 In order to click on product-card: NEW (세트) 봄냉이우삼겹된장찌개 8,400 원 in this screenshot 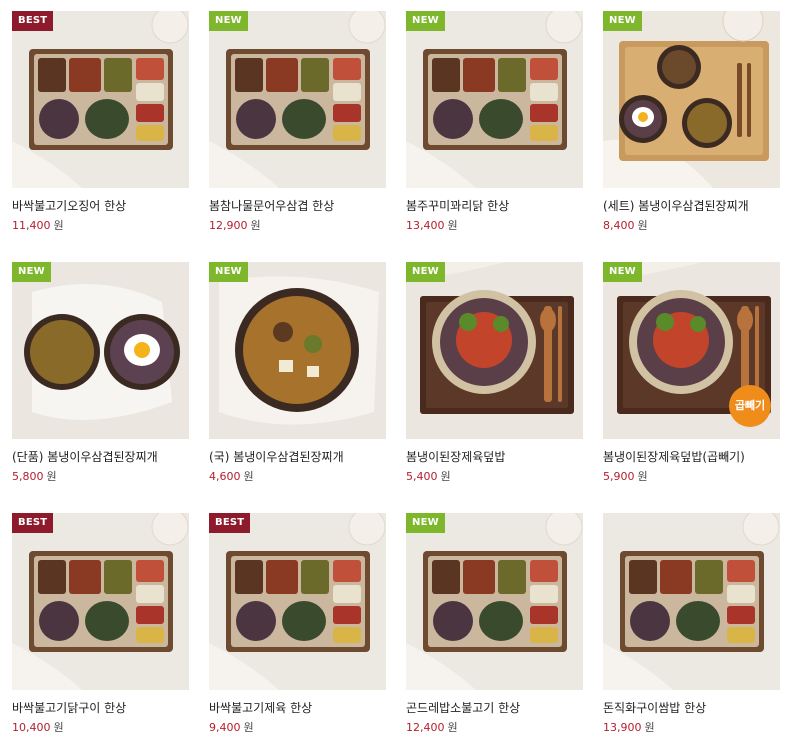, I will do `click(691, 122)`.